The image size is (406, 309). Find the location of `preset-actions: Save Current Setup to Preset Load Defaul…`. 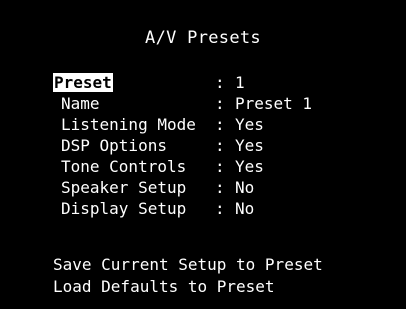

preset-actions: Save Current Setup to Preset Load Defaul… is located at coordinates (188, 277).